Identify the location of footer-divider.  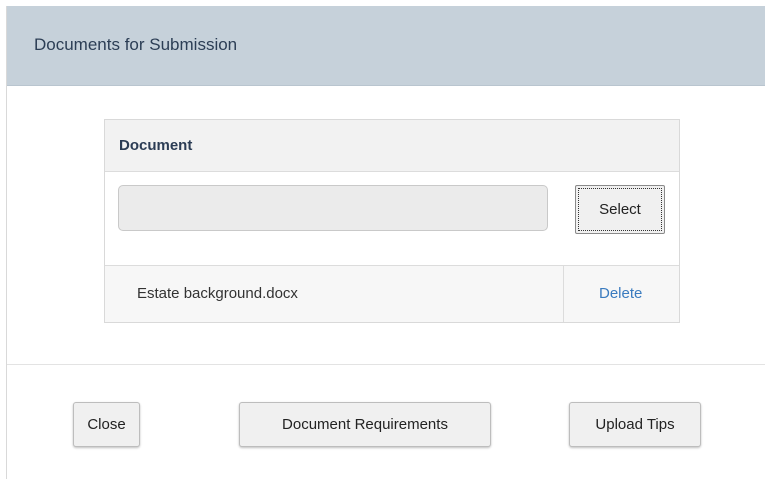
(386, 364).